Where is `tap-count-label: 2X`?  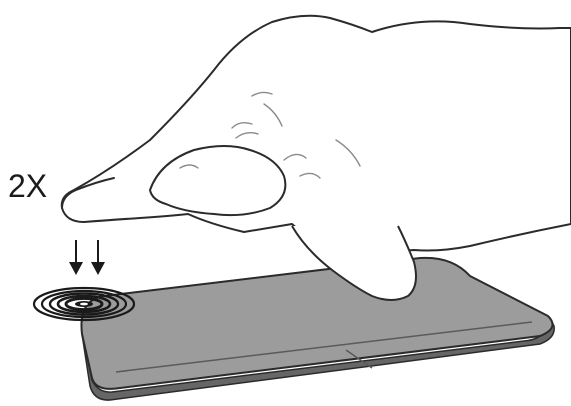
tap-count-label: 2X is located at coordinates (28, 186).